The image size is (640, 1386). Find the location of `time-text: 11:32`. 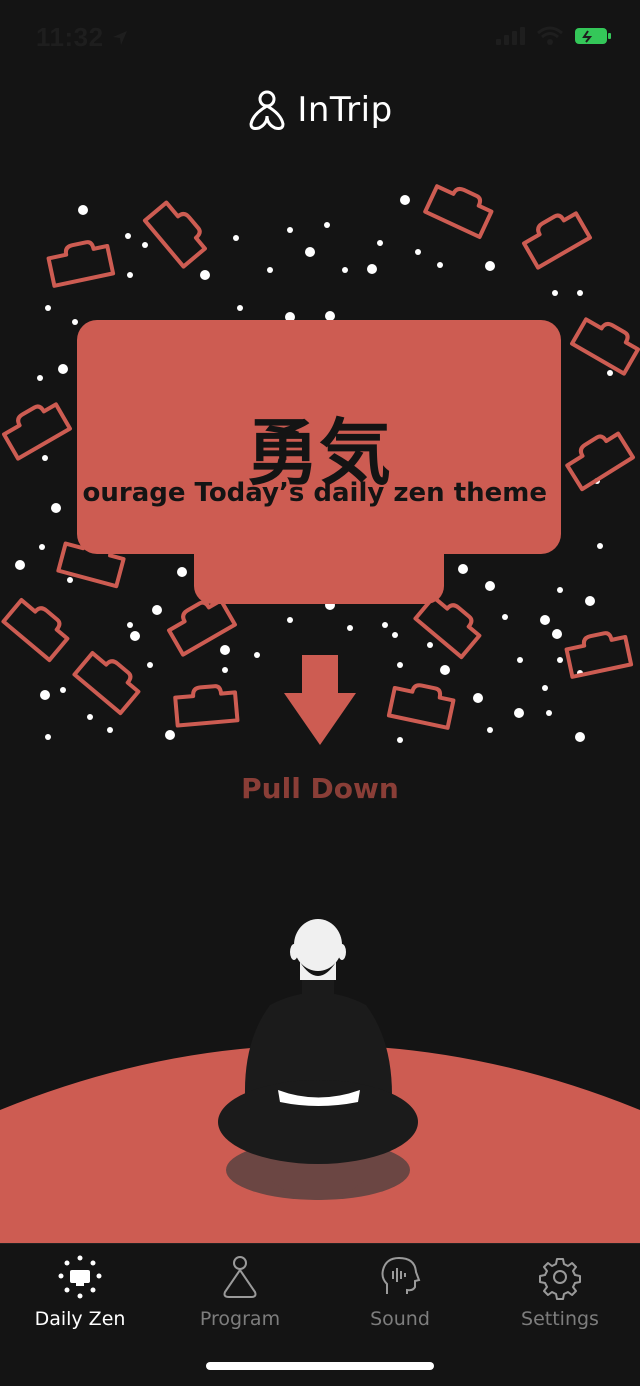

time-text: 11:32 is located at coordinates (70, 37).